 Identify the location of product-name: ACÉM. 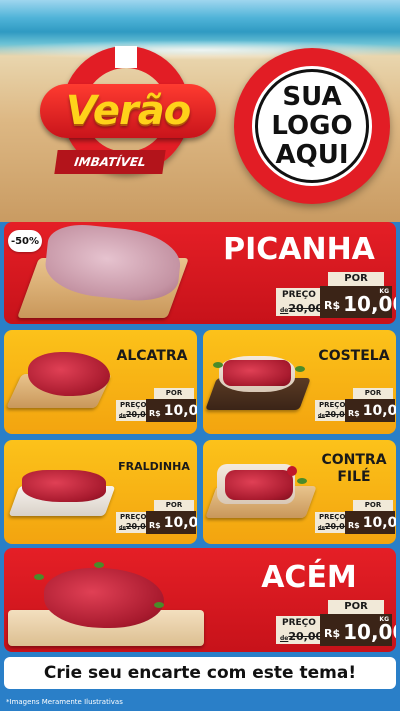
(309, 577).